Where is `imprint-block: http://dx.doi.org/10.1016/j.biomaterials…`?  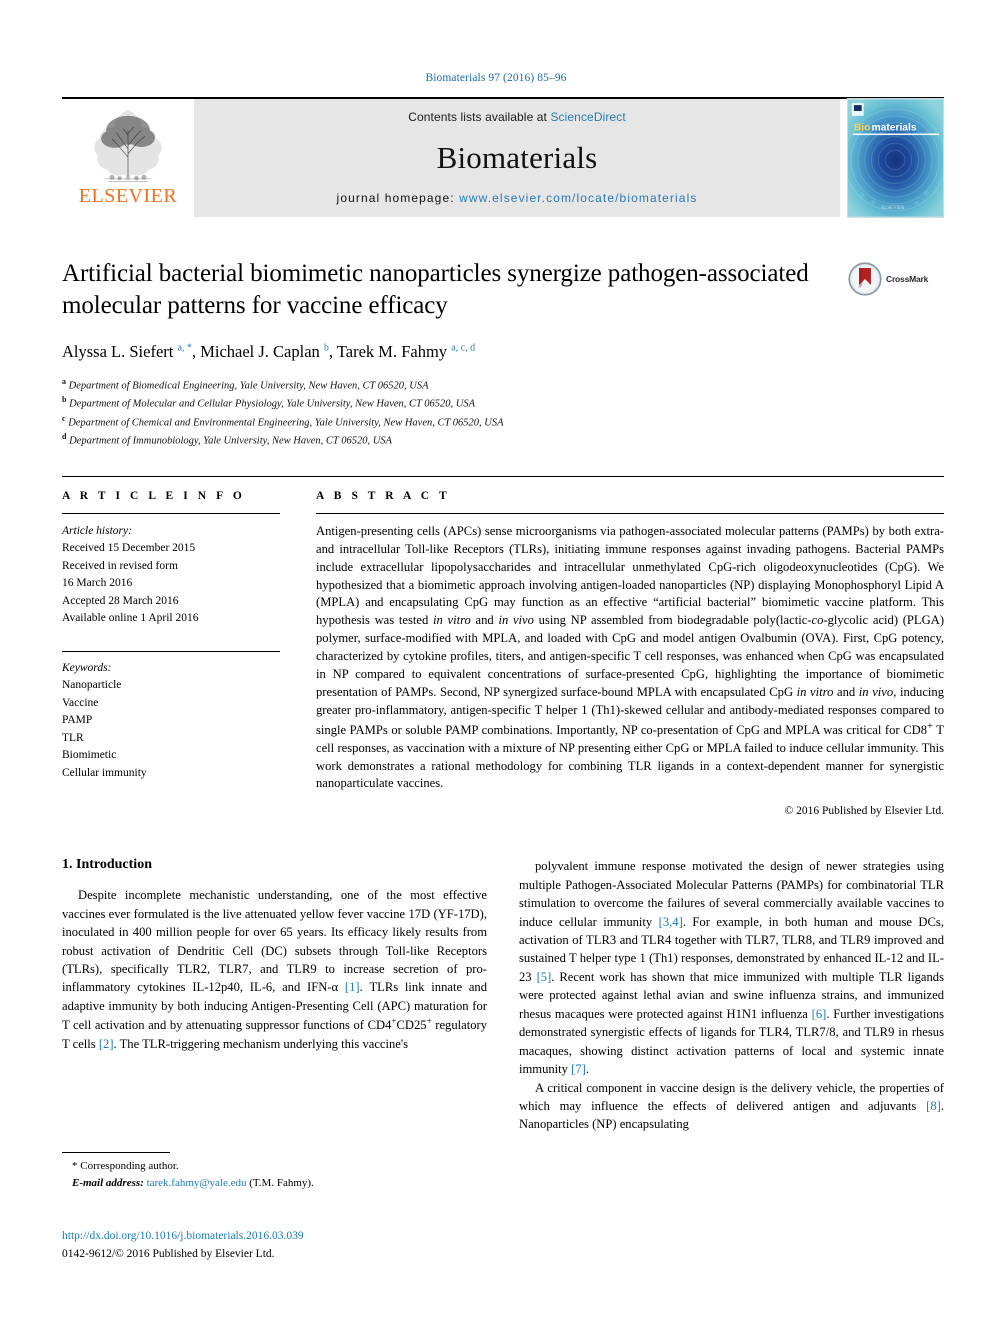
imprint-block: http://dx.doi.org/10.1016/j.biomaterials… is located at coordinates (272, 1246).